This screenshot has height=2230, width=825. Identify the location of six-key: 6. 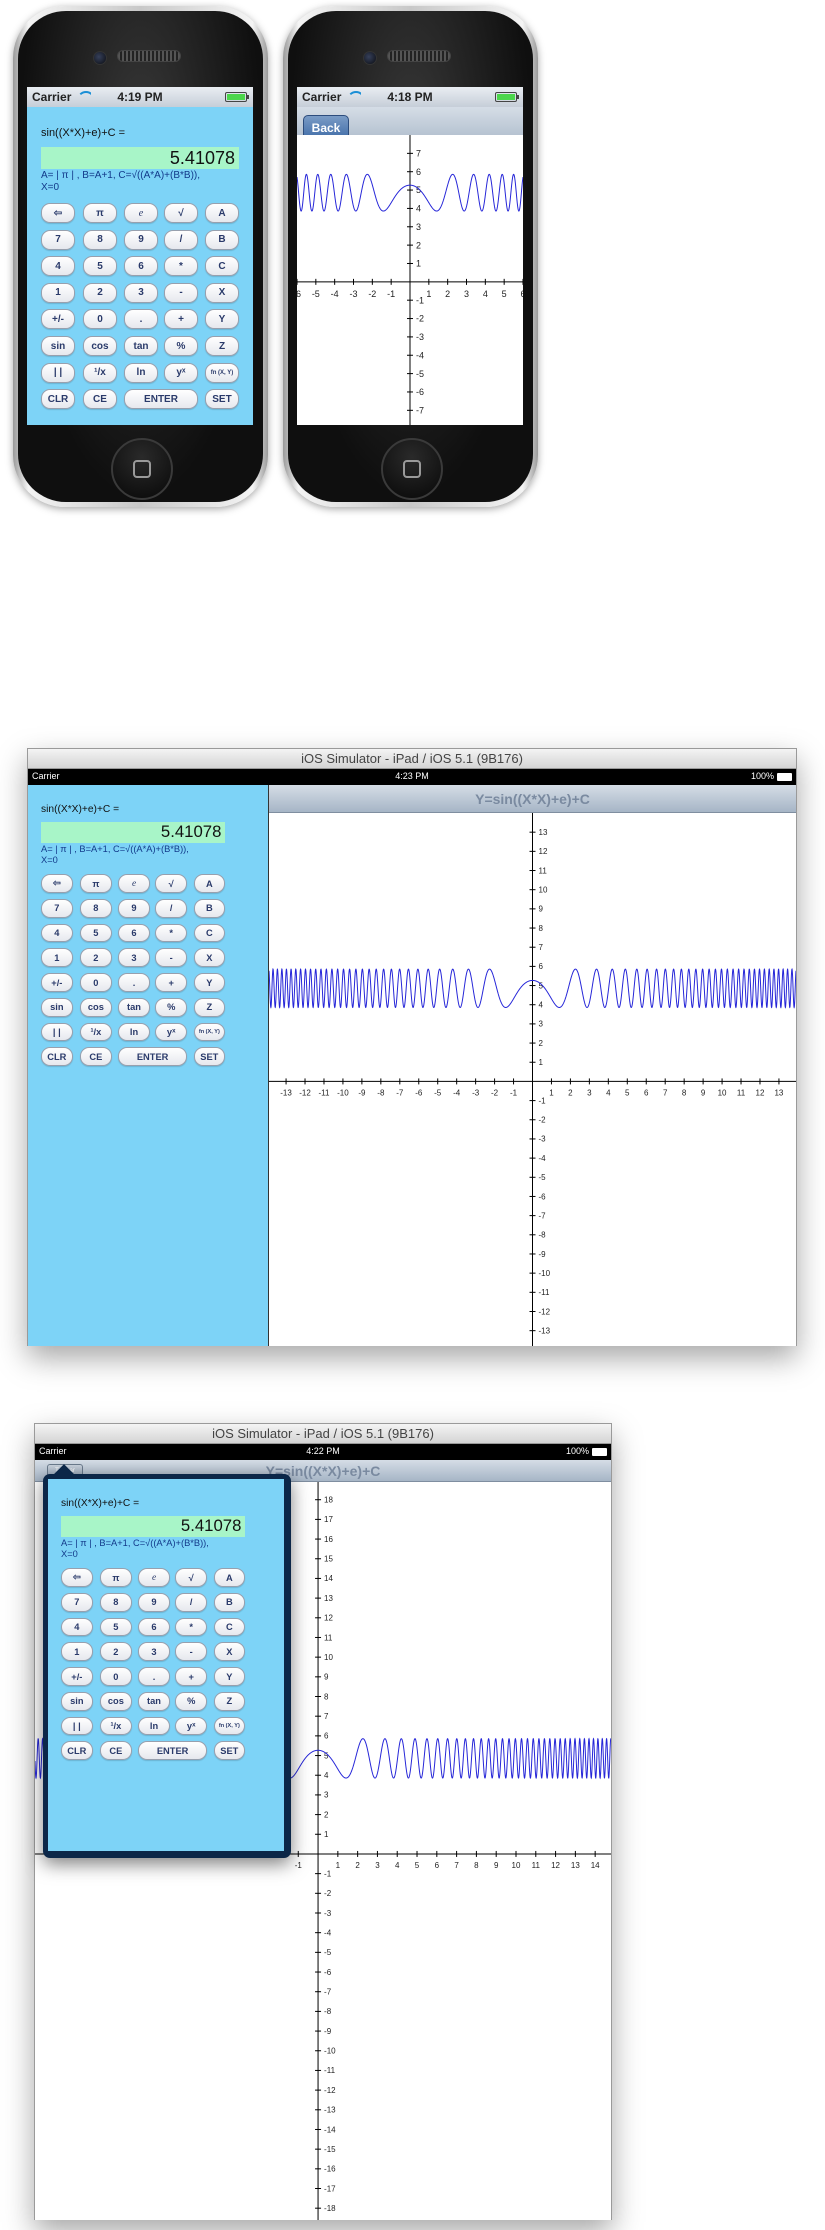
(154, 1627).